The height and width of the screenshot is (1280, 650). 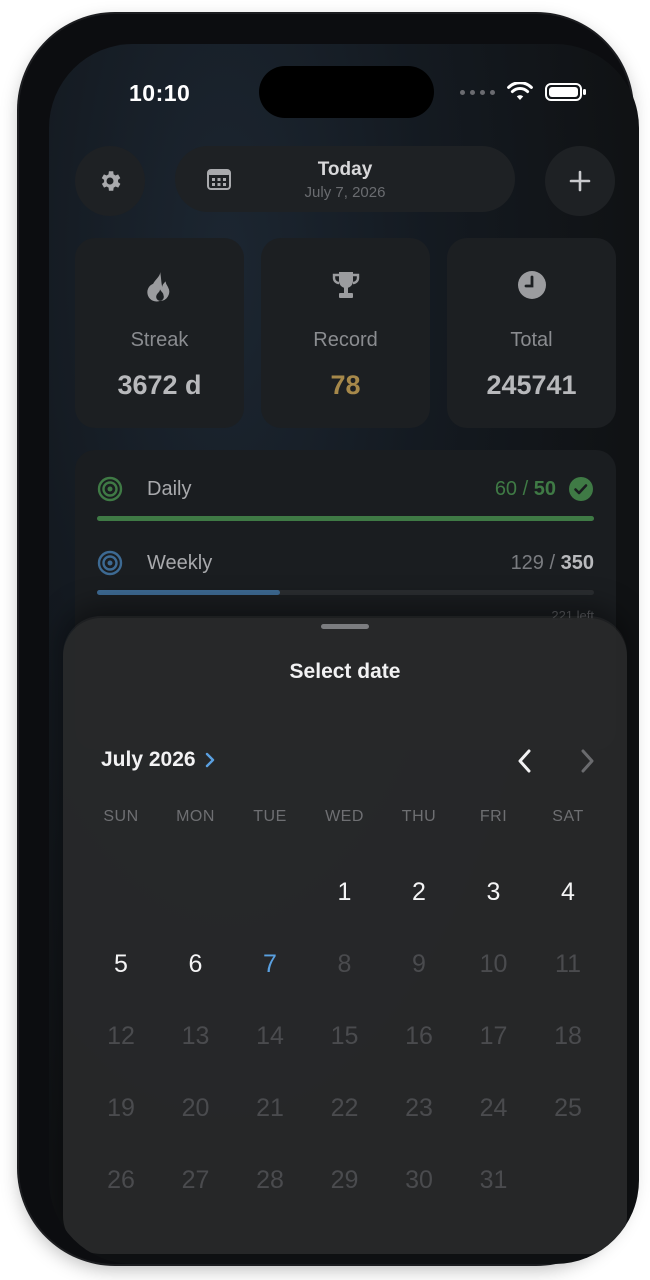 I want to click on calendar-day-23: 23, so click(x=419, y=1108).